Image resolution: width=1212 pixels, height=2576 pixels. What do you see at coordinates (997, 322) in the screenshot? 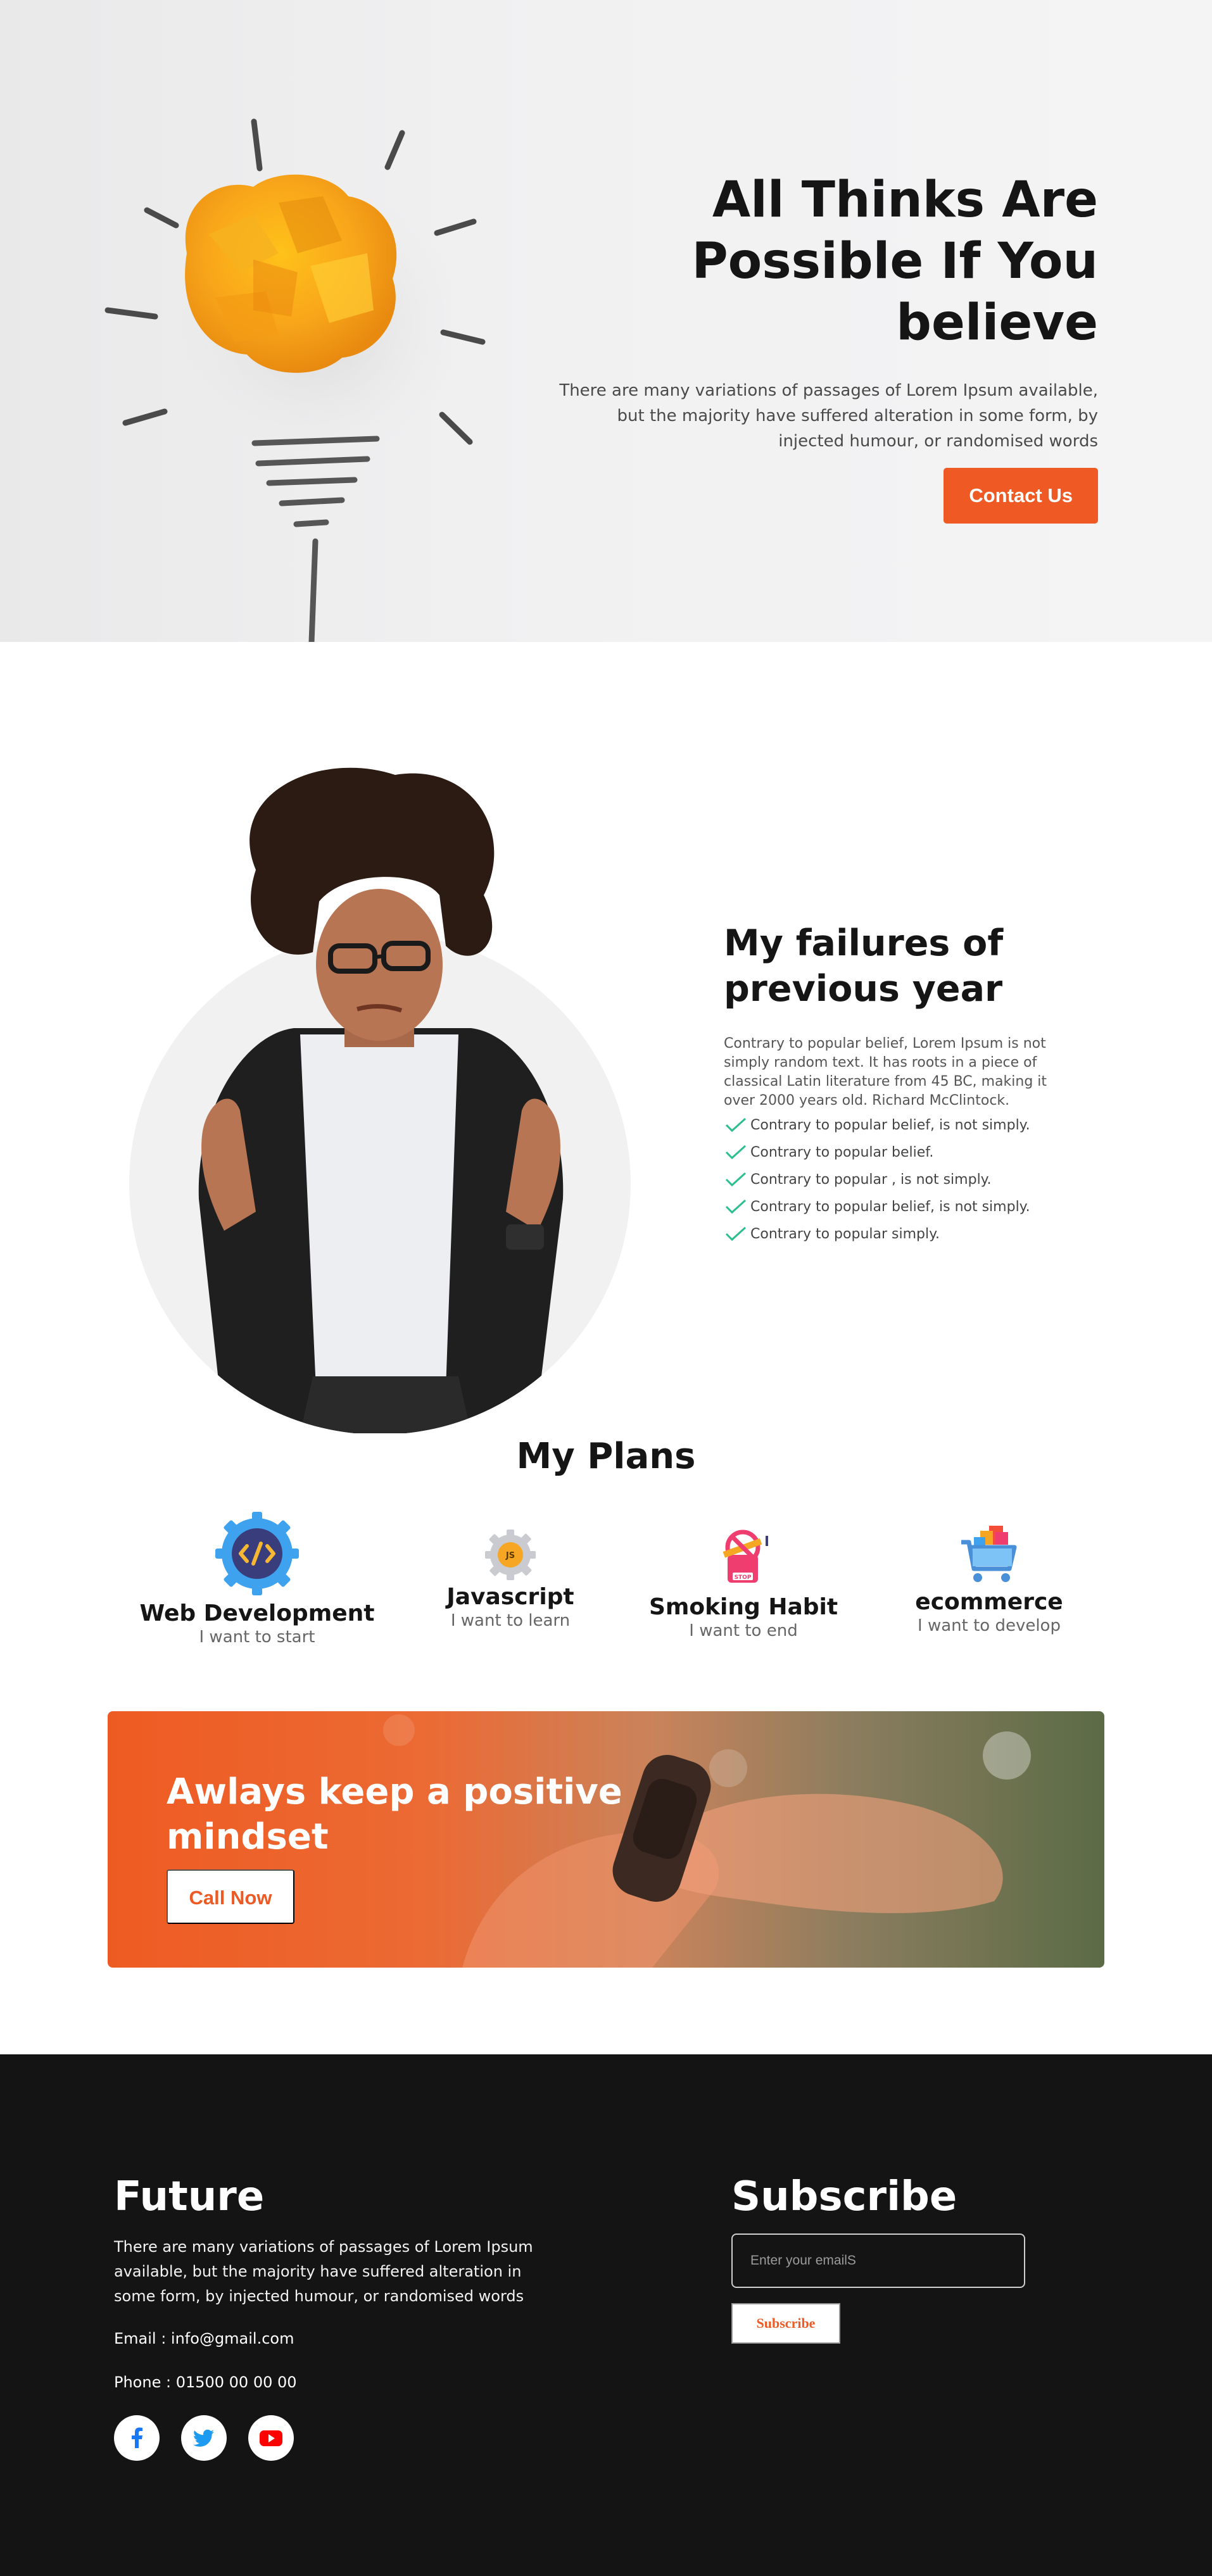
I see `hero-title-line: believe` at bounding box center [997, 322].